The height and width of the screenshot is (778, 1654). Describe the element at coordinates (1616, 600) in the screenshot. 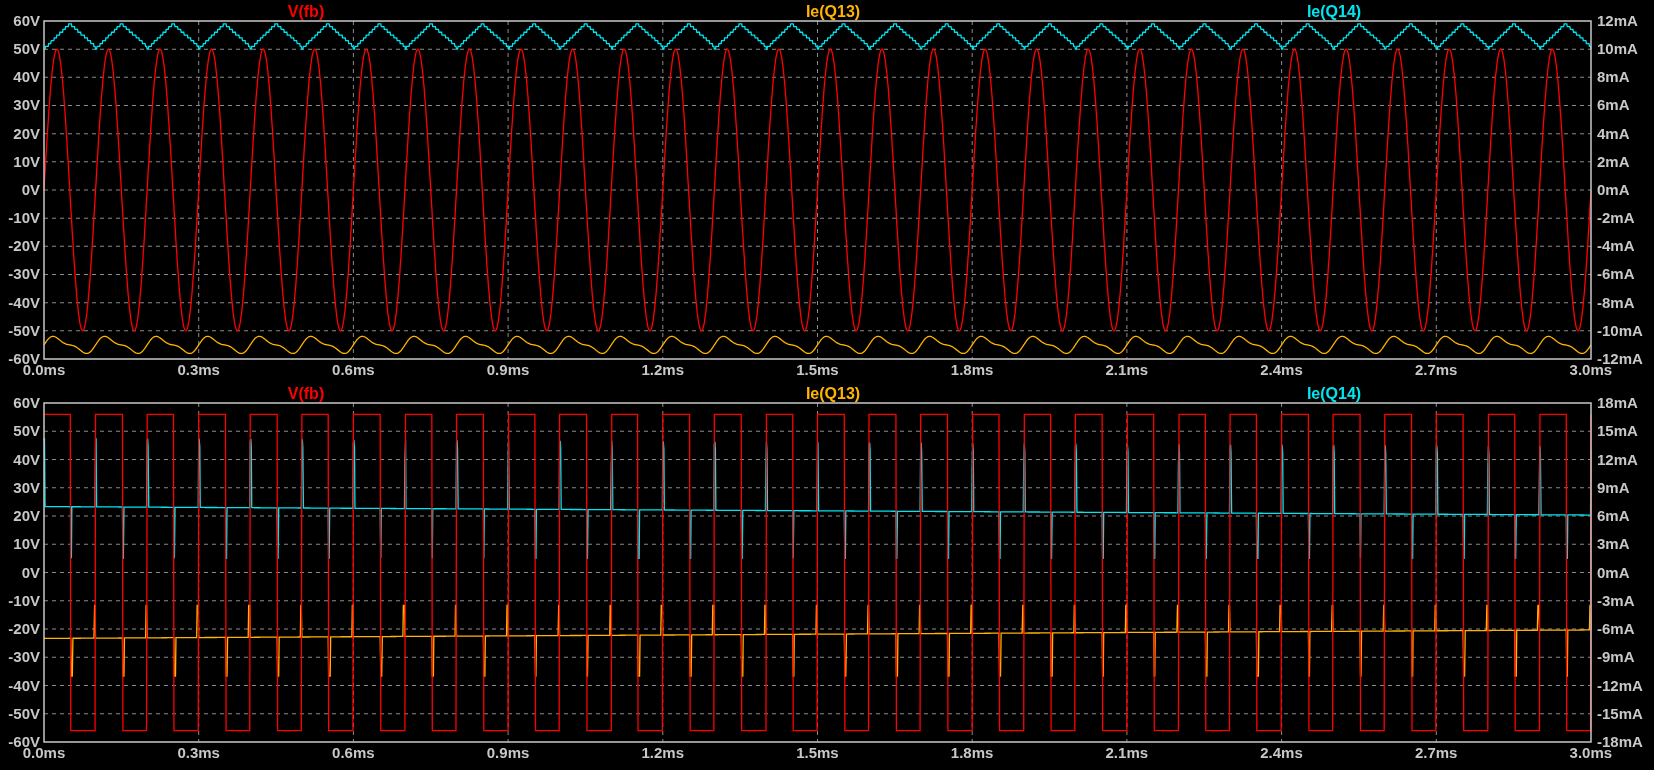

I see `axis-tick-label: -3mA` at that location.